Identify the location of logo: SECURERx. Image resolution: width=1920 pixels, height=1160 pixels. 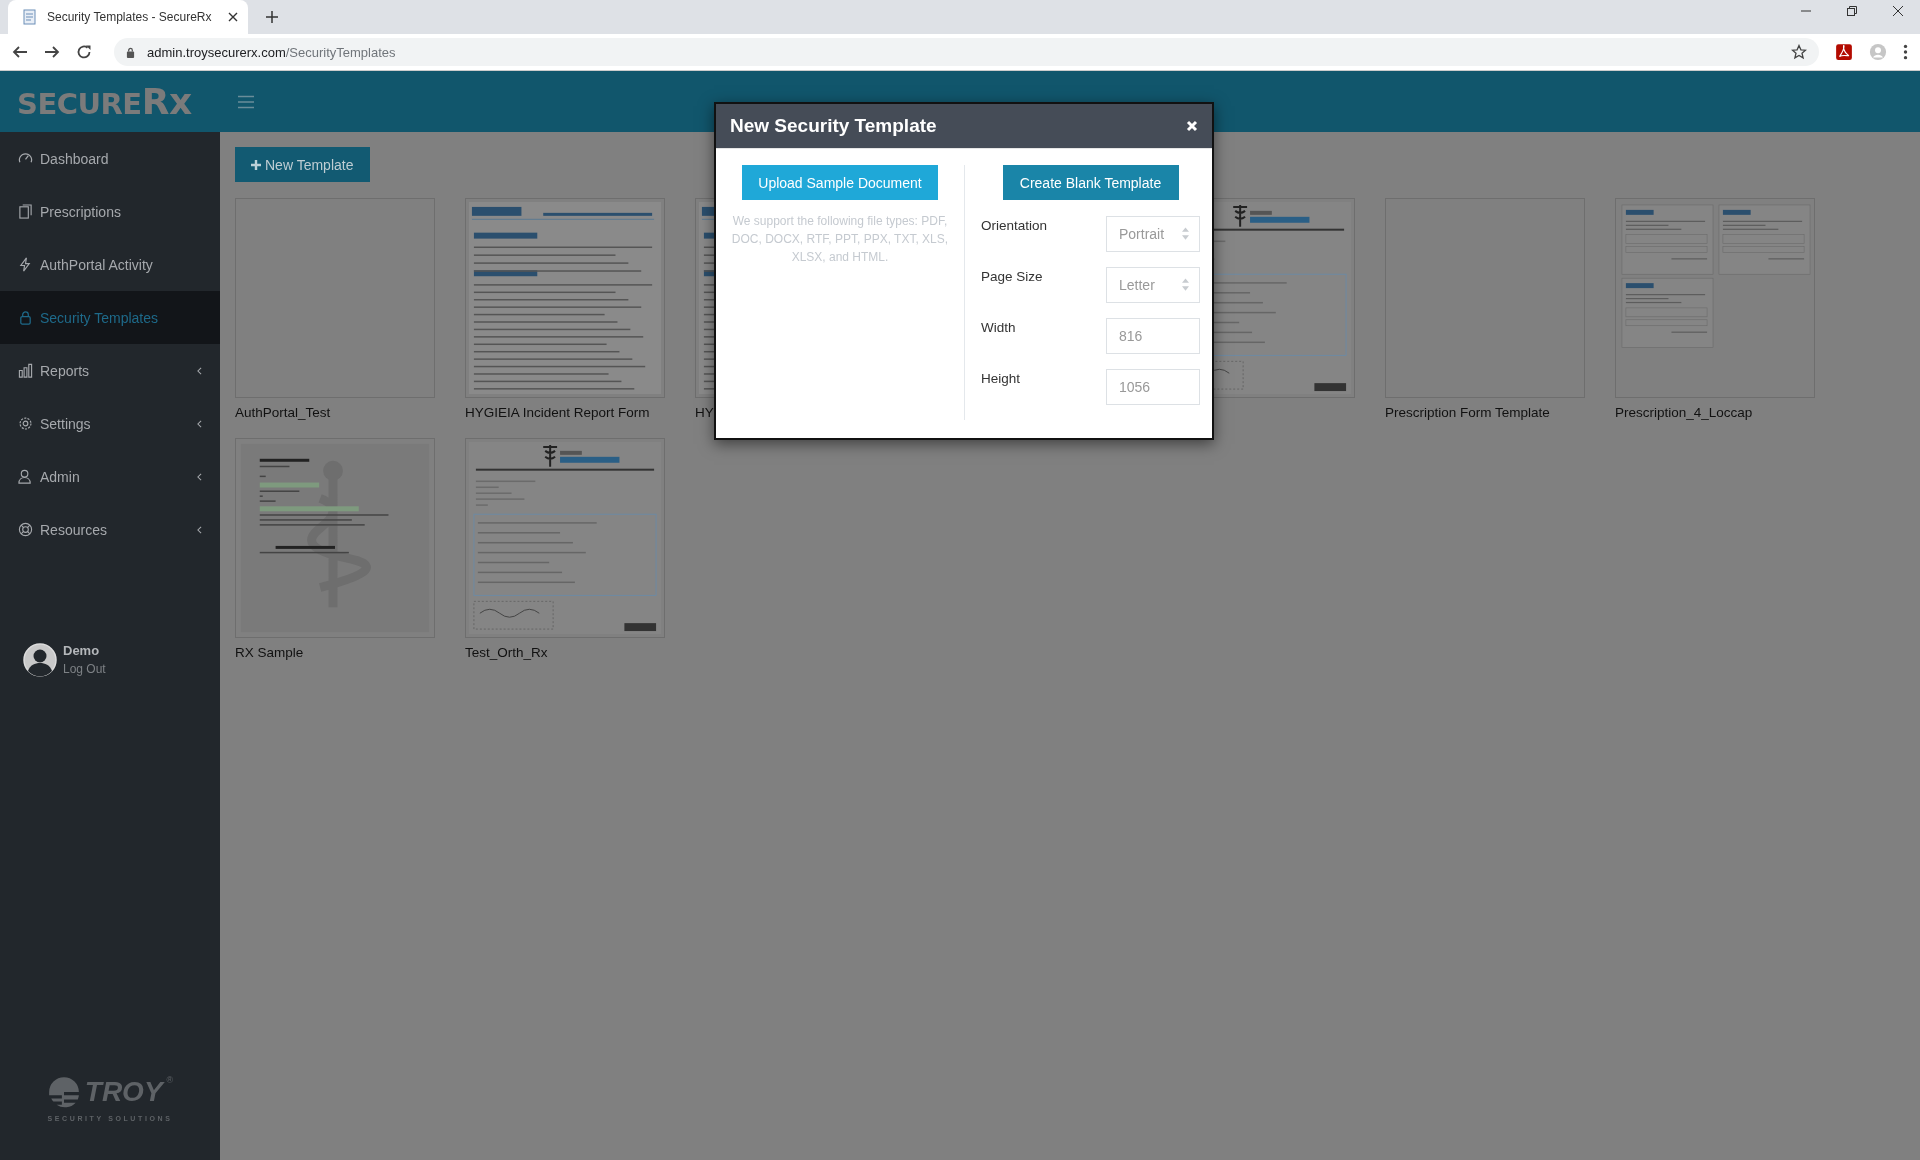
(105, 101).